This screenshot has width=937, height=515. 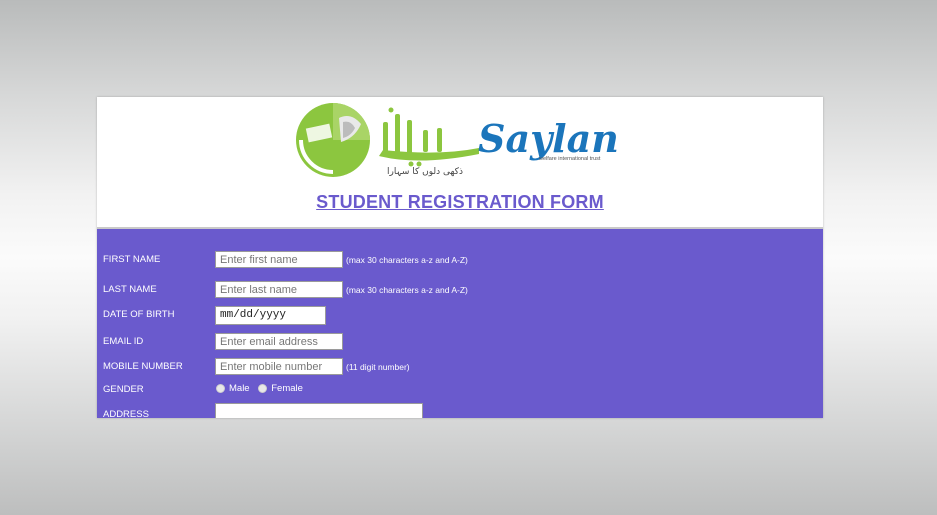 I want to click on mobile-input, so click(x=279, y=366).